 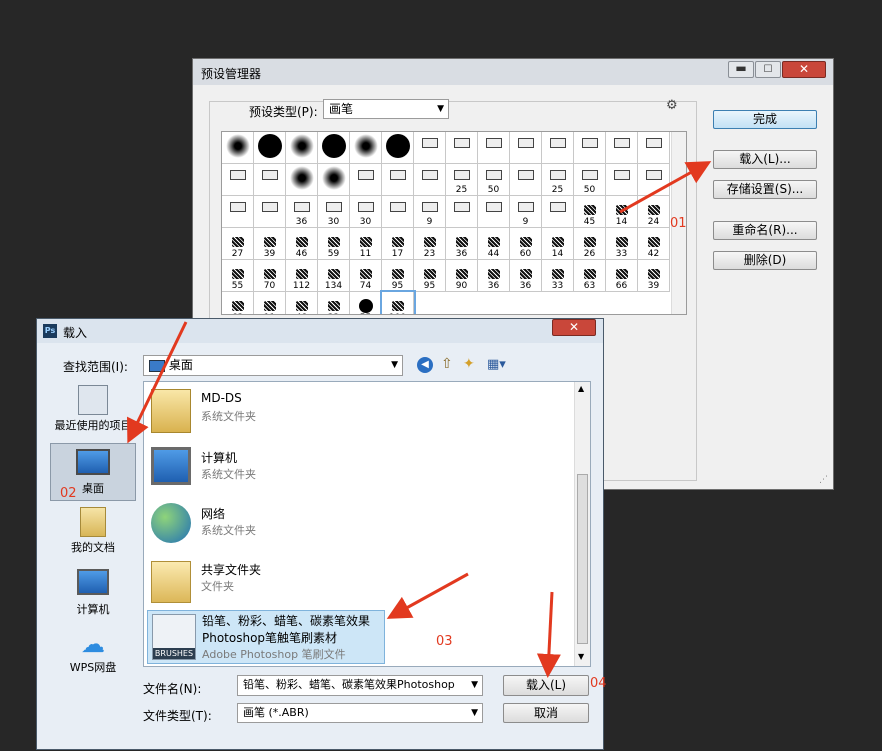 I want to click on maximize-button: ☐, so click(x=768, y=69).